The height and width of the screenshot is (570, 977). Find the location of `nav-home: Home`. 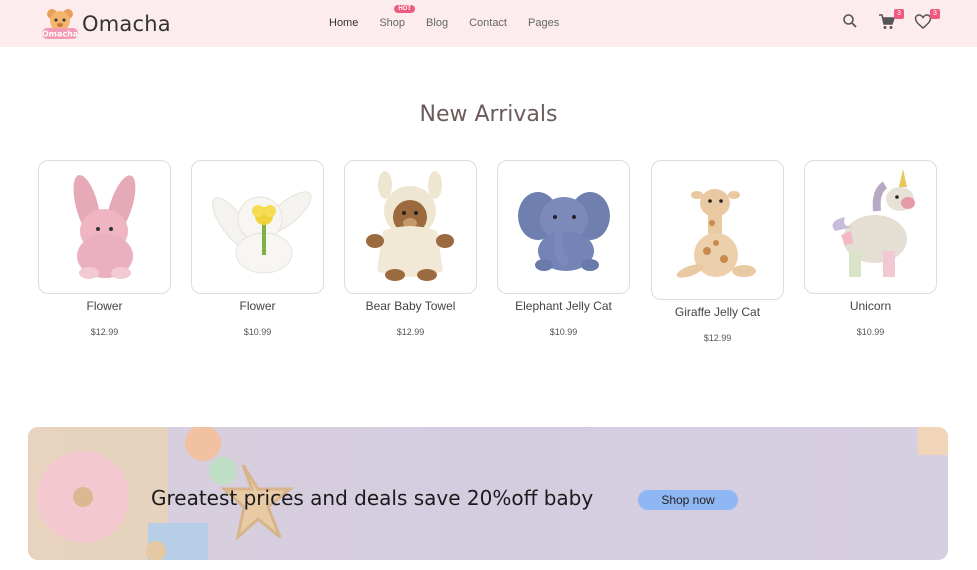

nav-home: Home is located at coordinates (343, 23).